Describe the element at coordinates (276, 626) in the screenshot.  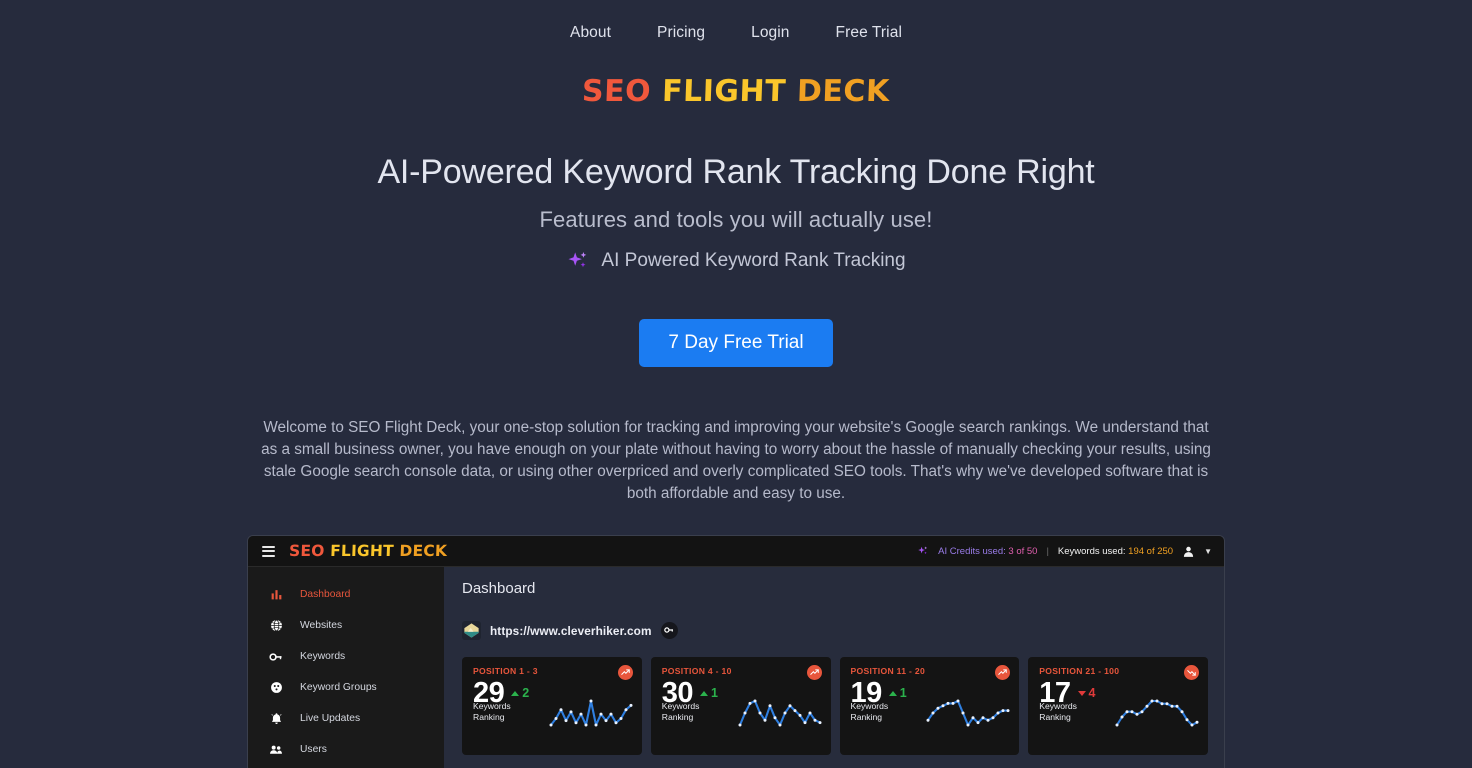
I see `globe-icon` at that location.